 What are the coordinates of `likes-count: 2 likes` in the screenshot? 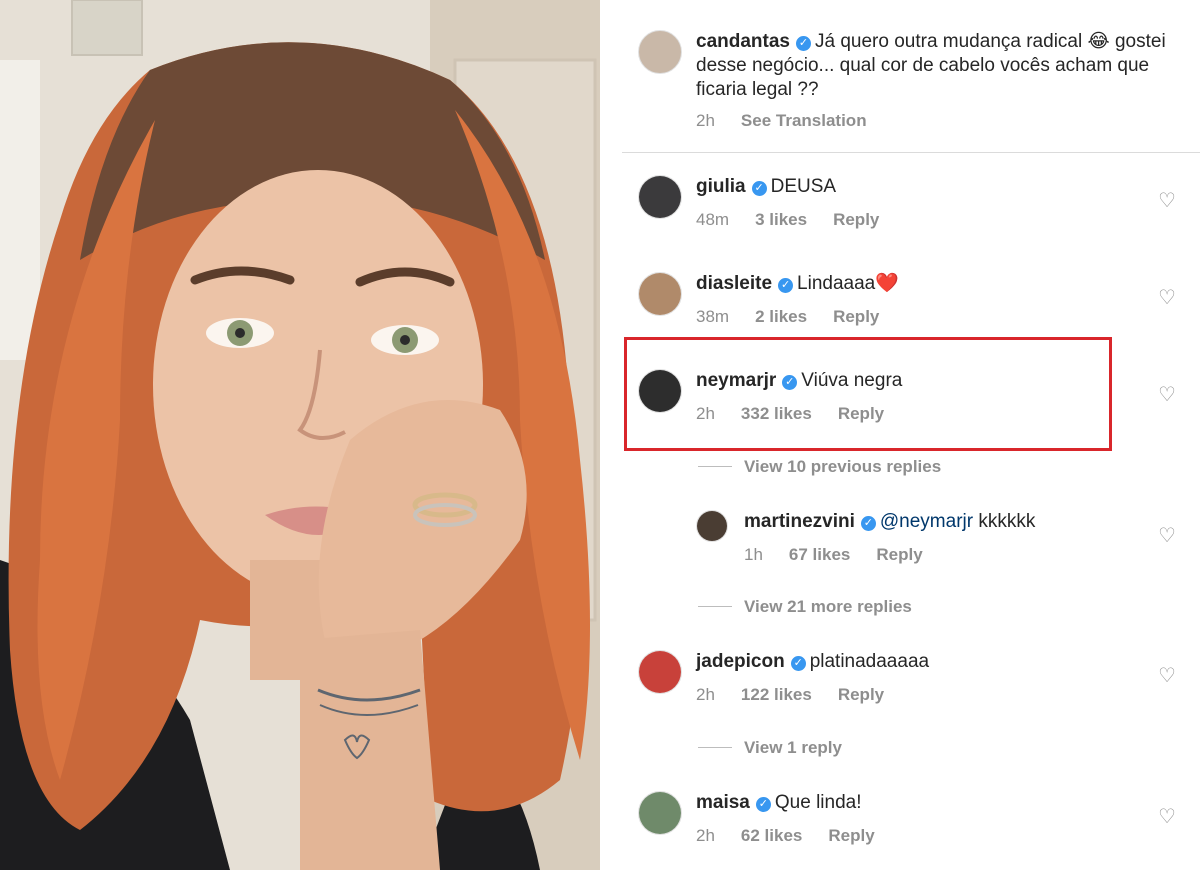 It's located at (781, 316).